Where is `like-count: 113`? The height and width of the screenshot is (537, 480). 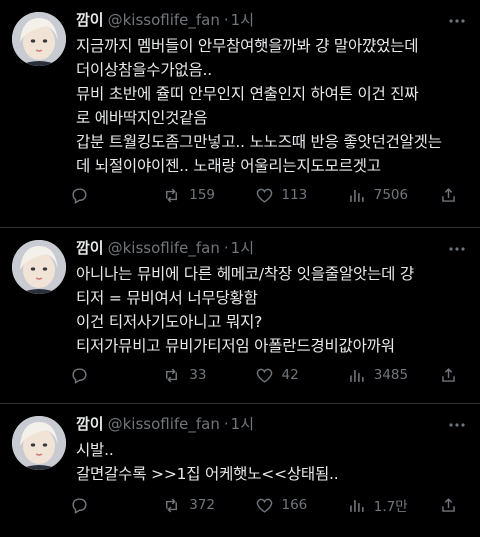 like-count: 113 is located at coordinates (294, 195).